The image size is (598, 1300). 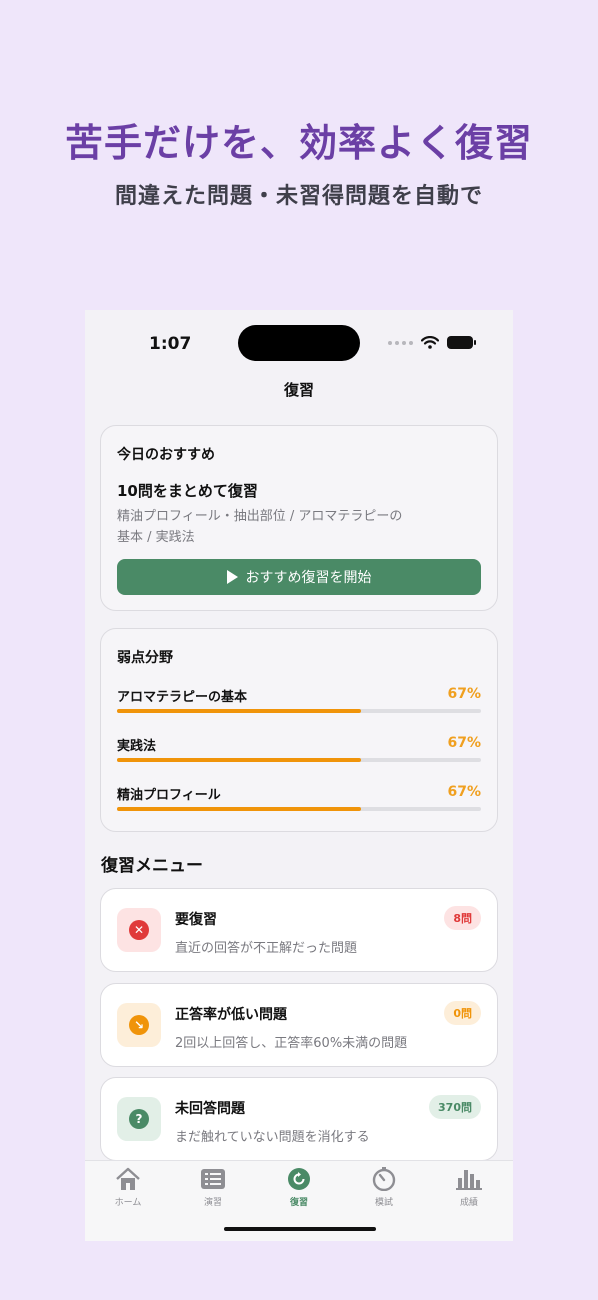 What do you see at coordinates (166, 455) in the screenshot?
I see `recommendation-heading: 今日のおすすめ` at bounding box center [166, 455].